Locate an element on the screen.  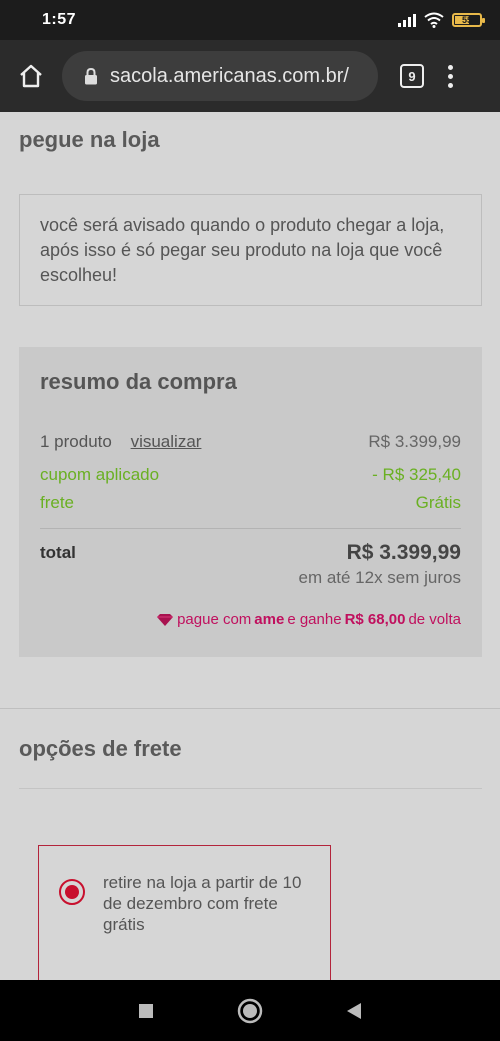
view-products-link: visualizar is located at coordinates (166, 441).